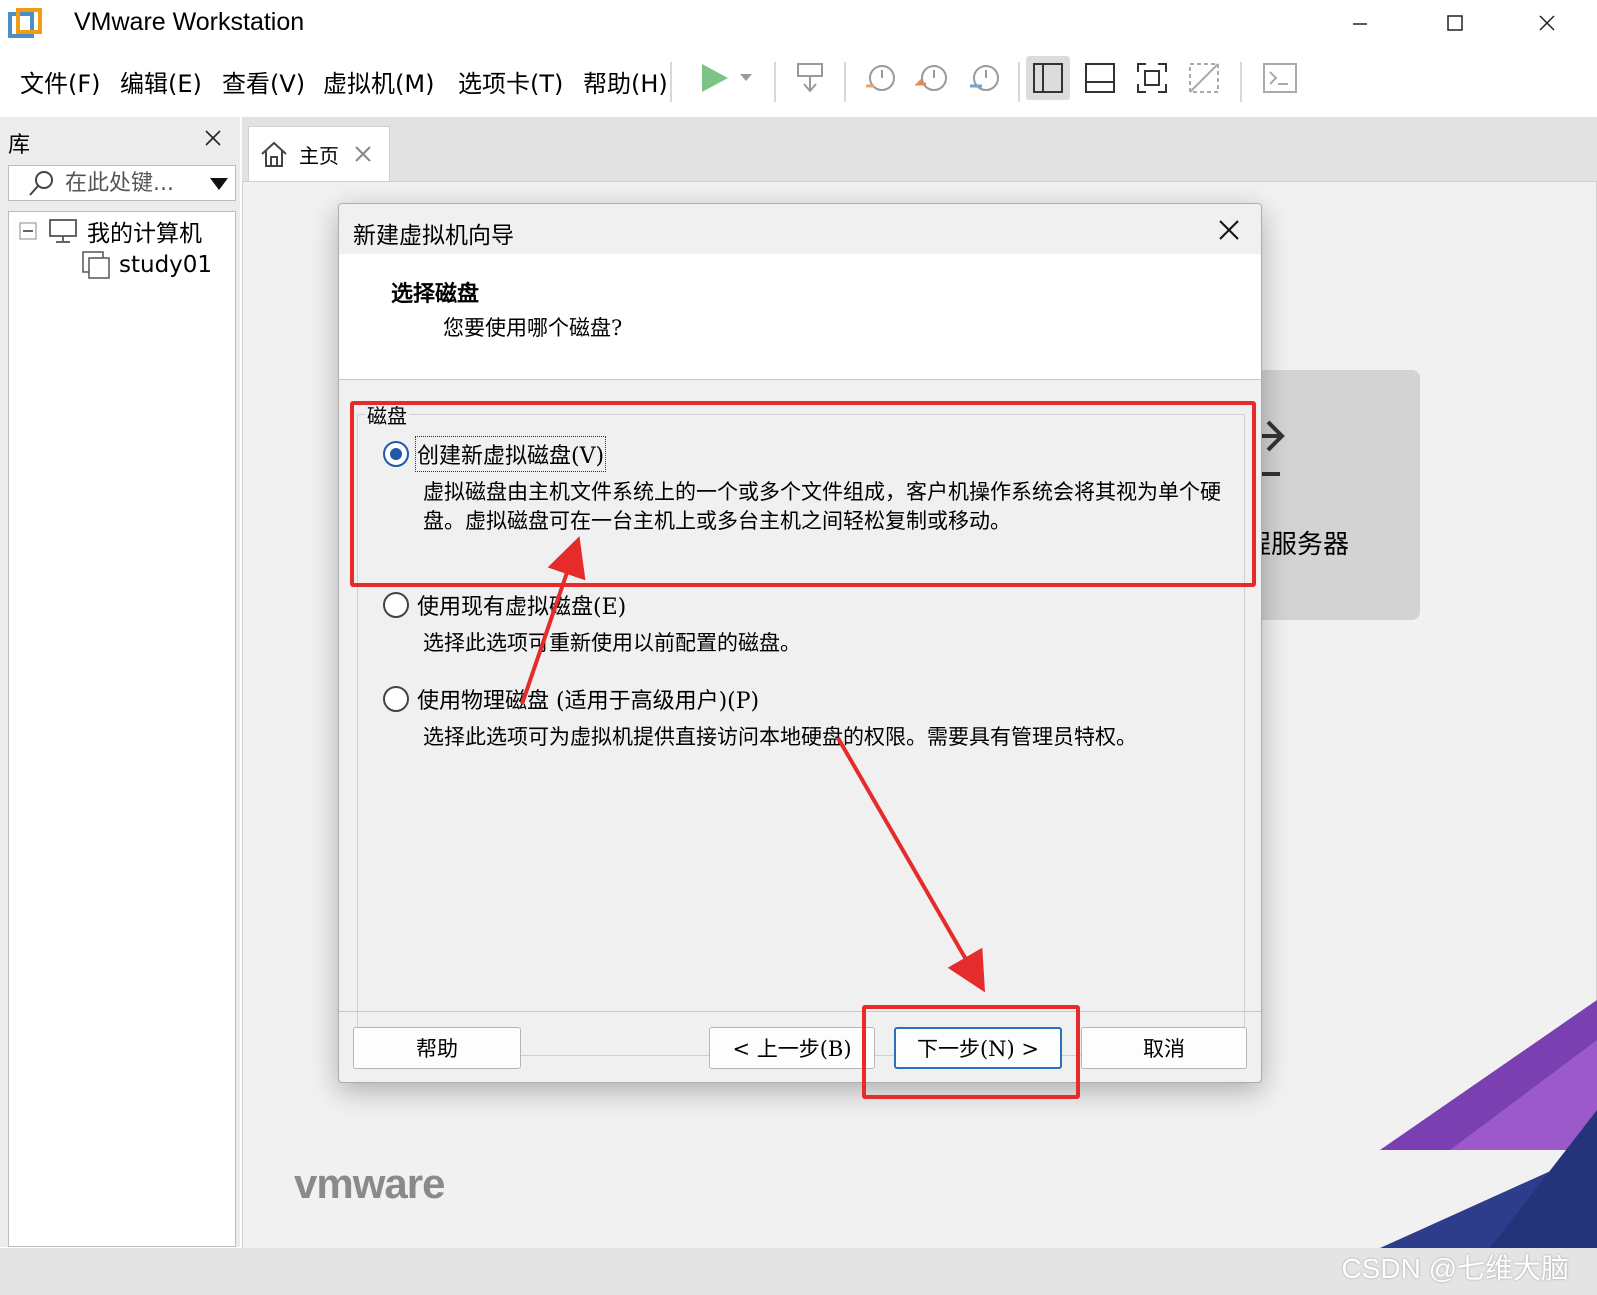 Image resolution: width=1597 pixels, height=1295 pixels. I want to click on menu-tabs: 选项卡(T), so click(510, 81).